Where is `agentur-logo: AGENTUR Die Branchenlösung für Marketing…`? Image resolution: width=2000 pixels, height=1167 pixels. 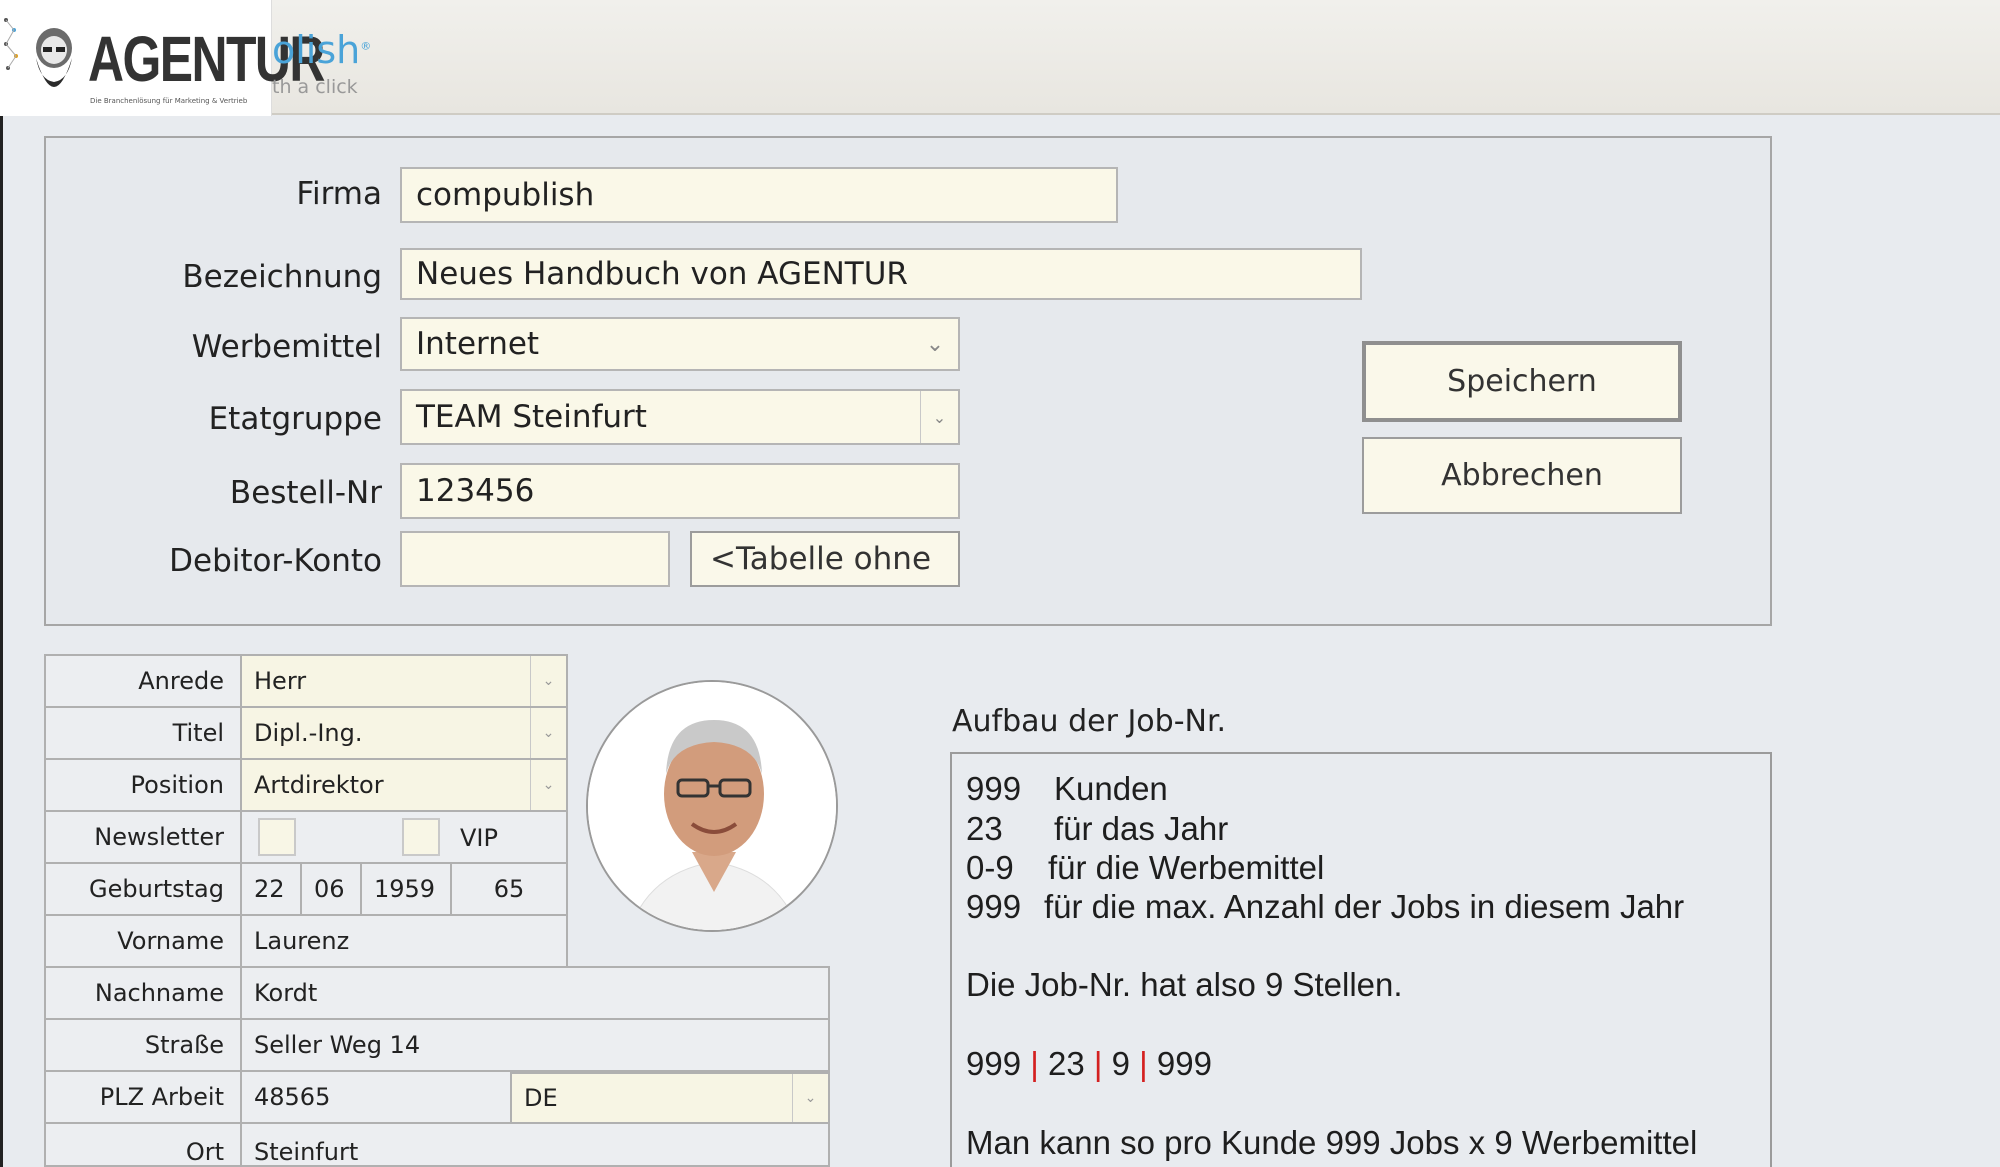 agentur-logo: AGENTUR Die Branchenlösung für Marketing… is located at coordinates (162, 58).